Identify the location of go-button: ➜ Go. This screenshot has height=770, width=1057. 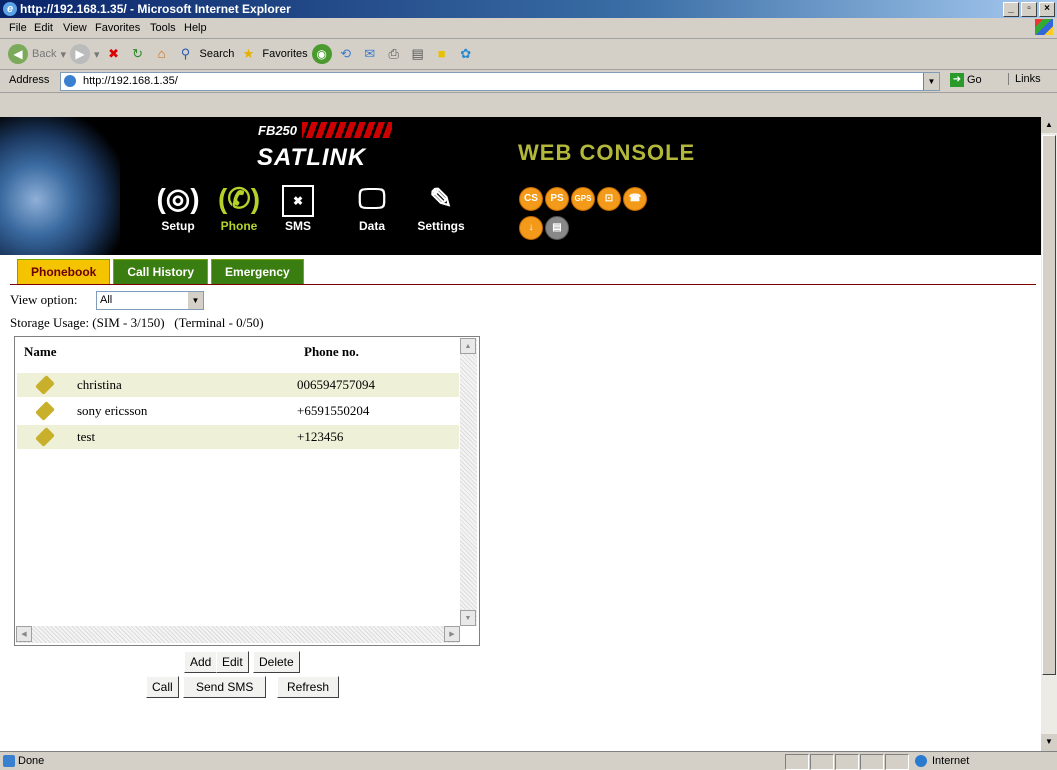
(966, 80).